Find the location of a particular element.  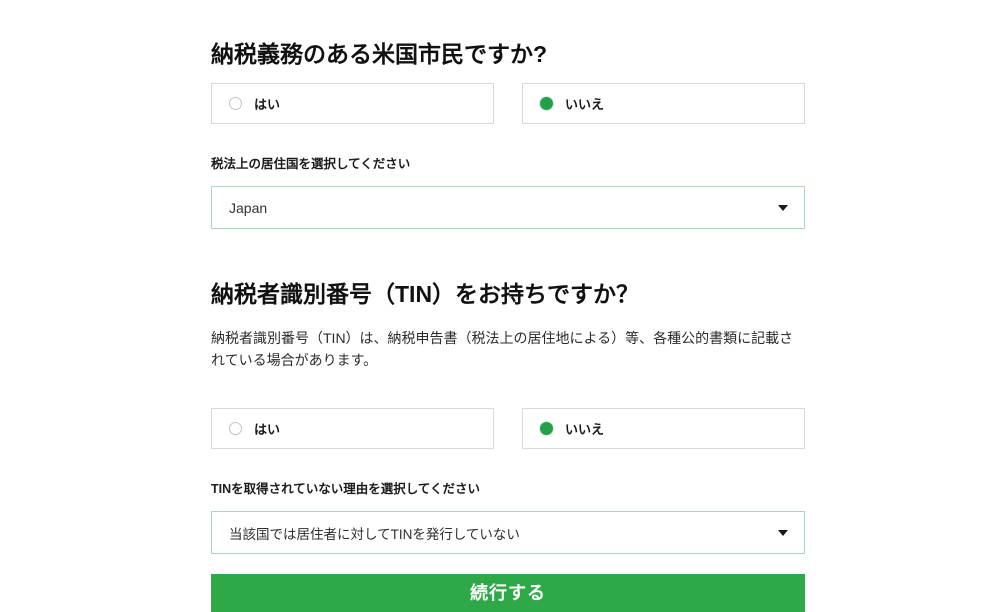

tin-question-heading: 納税者識別番号（TIN）をお持ちですか？ is located at coordinates (425, 294).